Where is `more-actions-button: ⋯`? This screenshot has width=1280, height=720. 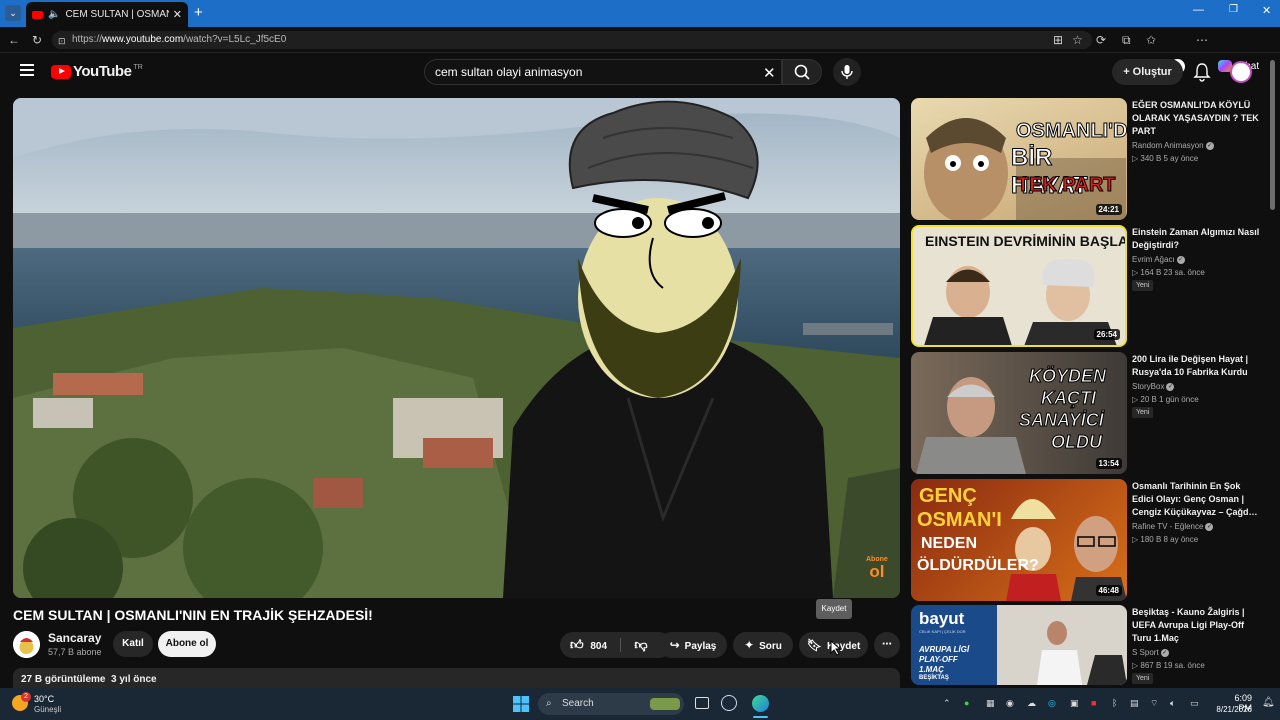
more-actions-button: ⋯ is located at coordinates (887, 645).